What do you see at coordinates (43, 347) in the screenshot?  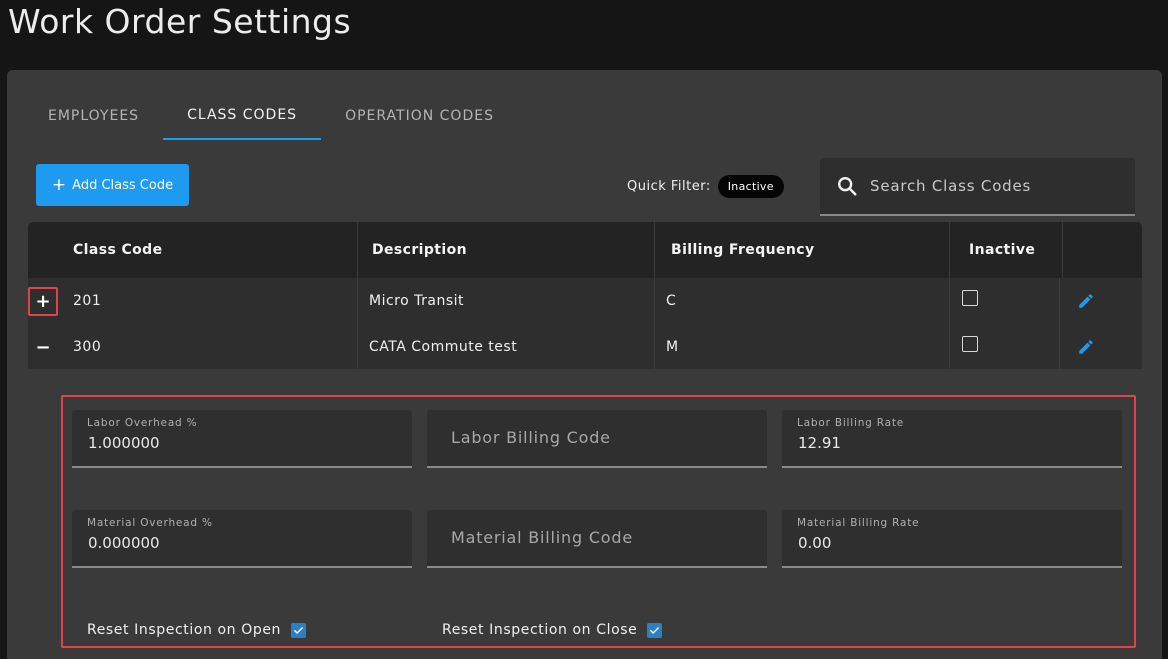 I see `collapse-row-button: −` at bounding box center [43, 347].